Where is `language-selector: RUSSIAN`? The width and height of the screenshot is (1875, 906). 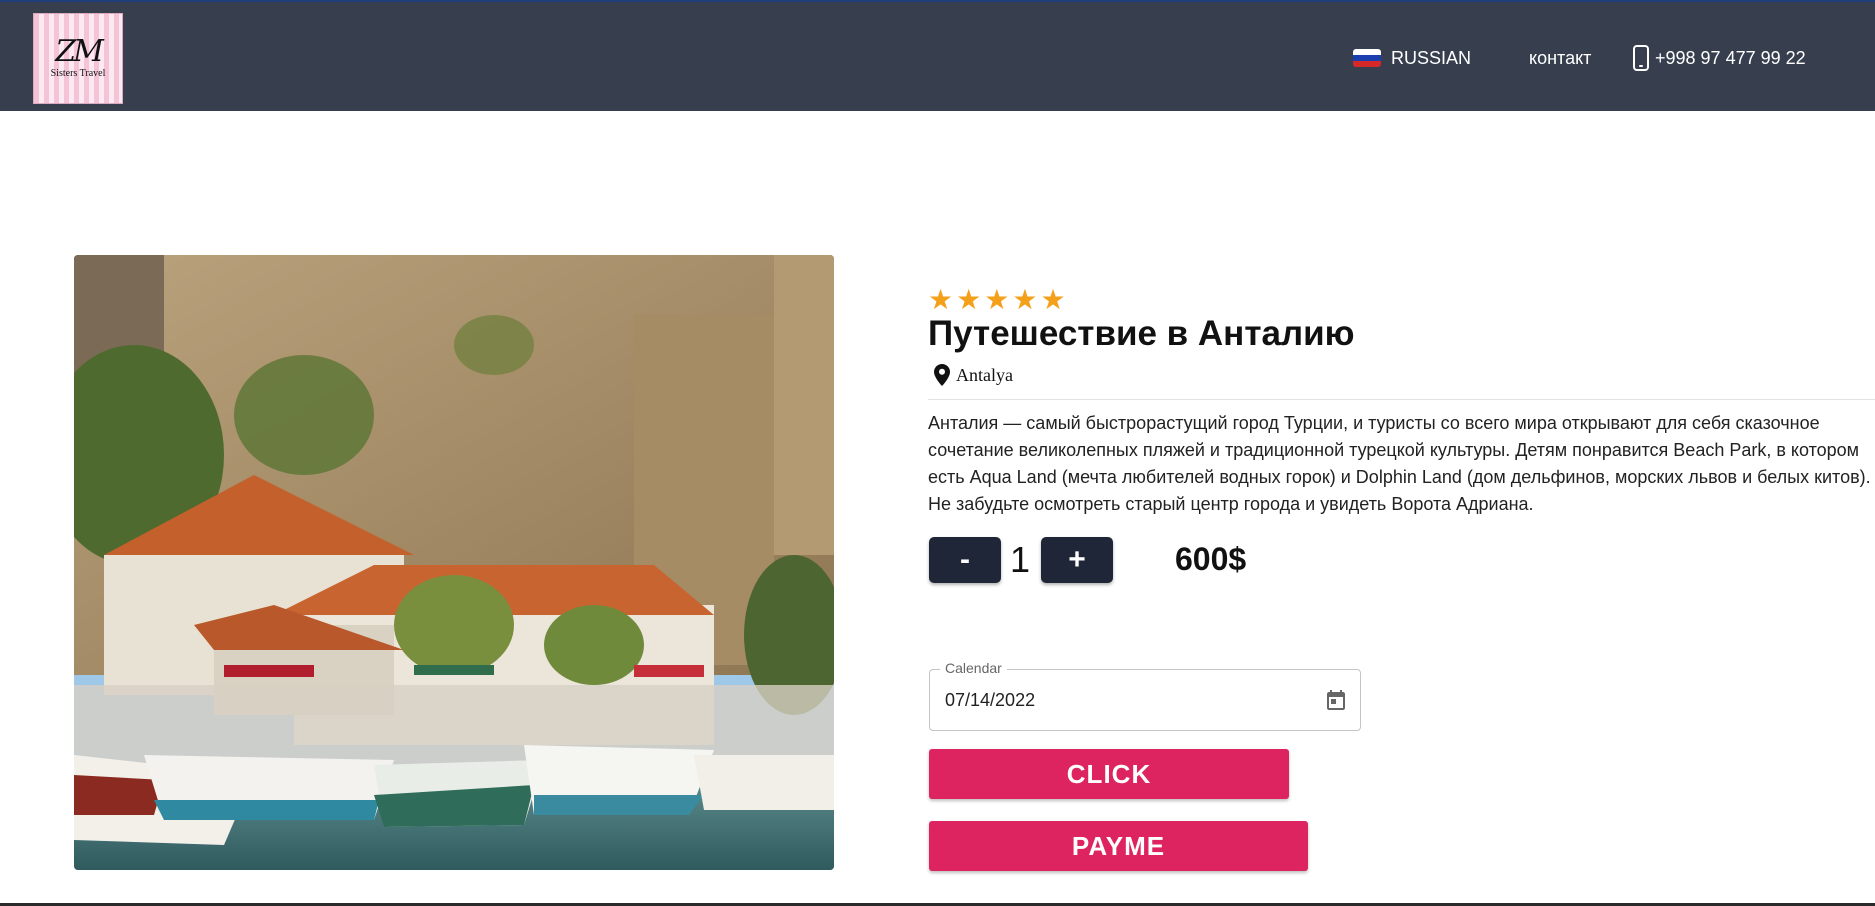
language-selector: RUSSIAN is located at coordinates (1412, 58).